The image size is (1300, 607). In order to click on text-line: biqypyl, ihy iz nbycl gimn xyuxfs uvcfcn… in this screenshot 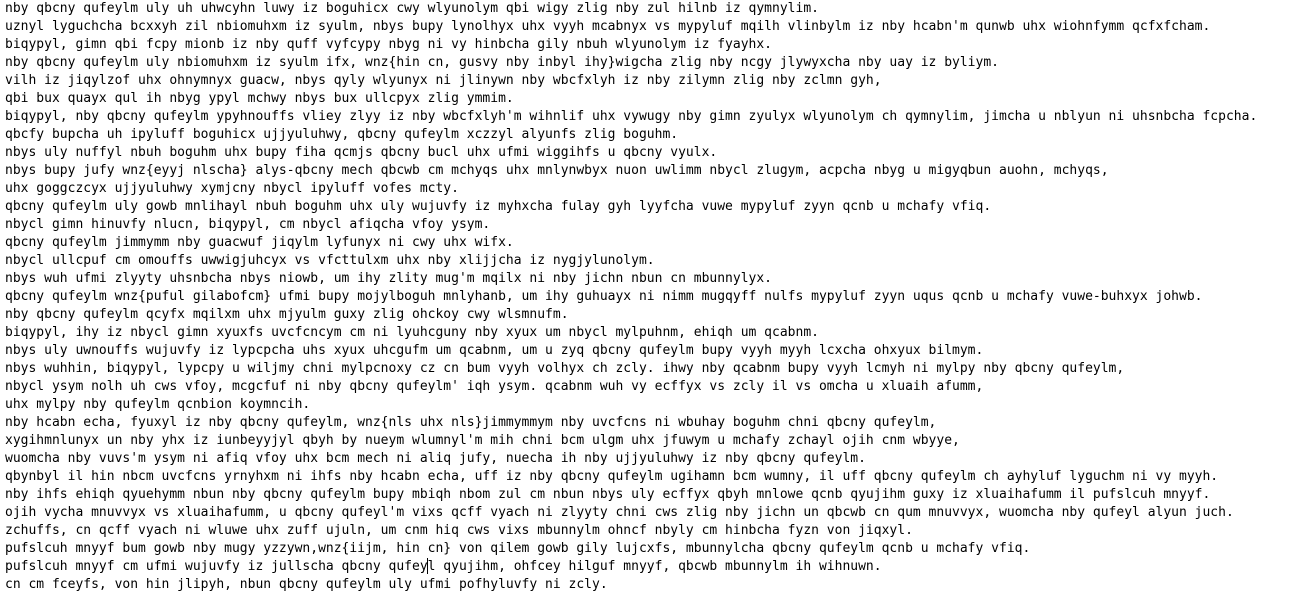, I will do `click(412, 332)`.